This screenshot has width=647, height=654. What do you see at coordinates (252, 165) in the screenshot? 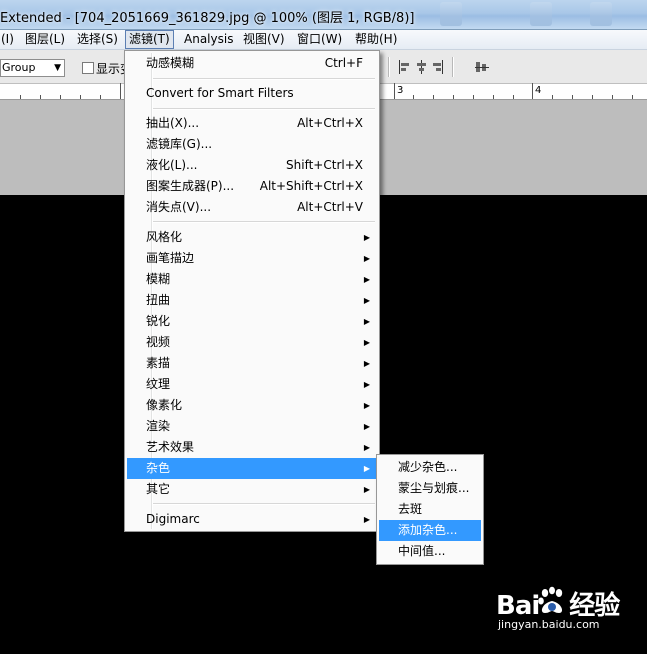
I see `menu-item-liquify: 液化(L)... Shift+Ctrl+X` at bounding box center [252, 165].